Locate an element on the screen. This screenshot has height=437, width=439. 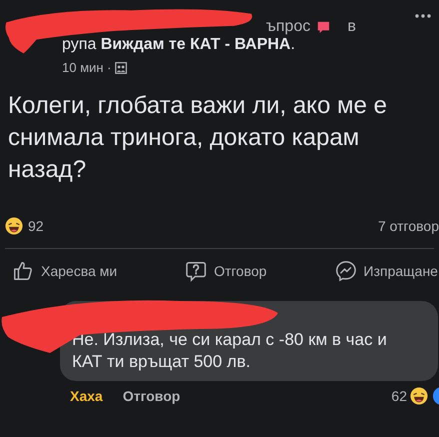
more-icon is located at coordinates (423, 16).